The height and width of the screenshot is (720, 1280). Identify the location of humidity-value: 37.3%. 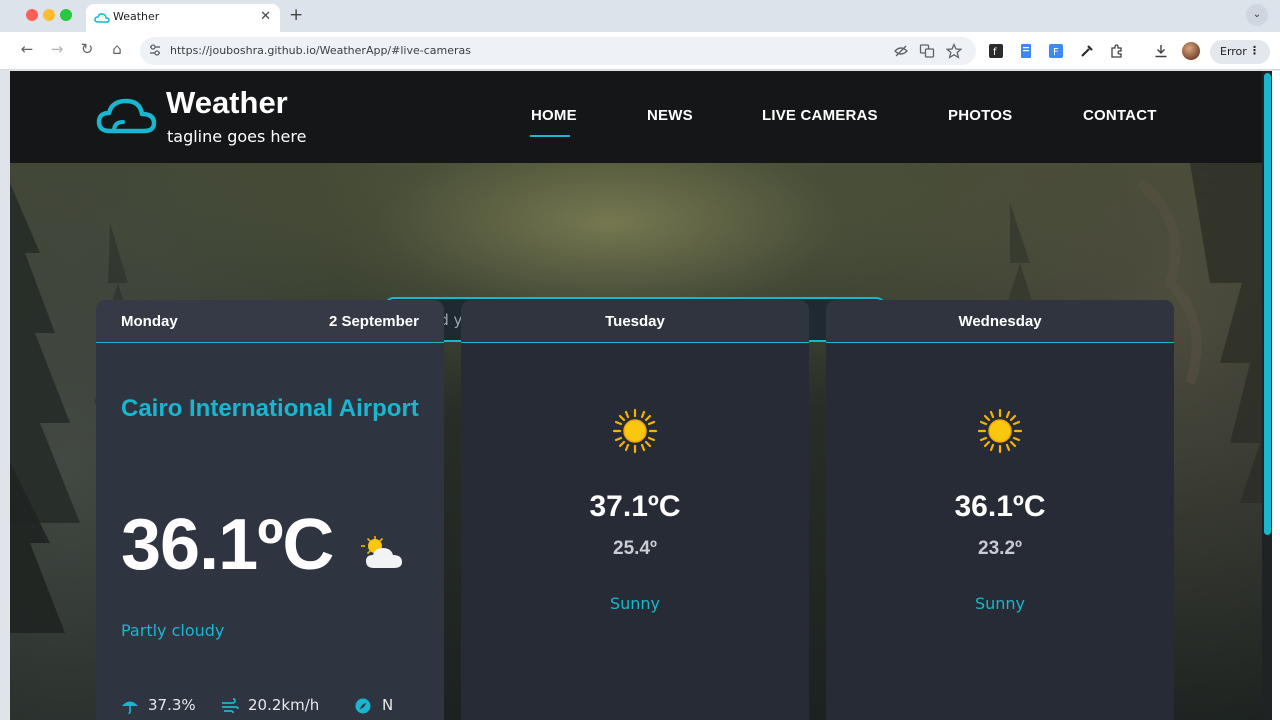
(172, 705).